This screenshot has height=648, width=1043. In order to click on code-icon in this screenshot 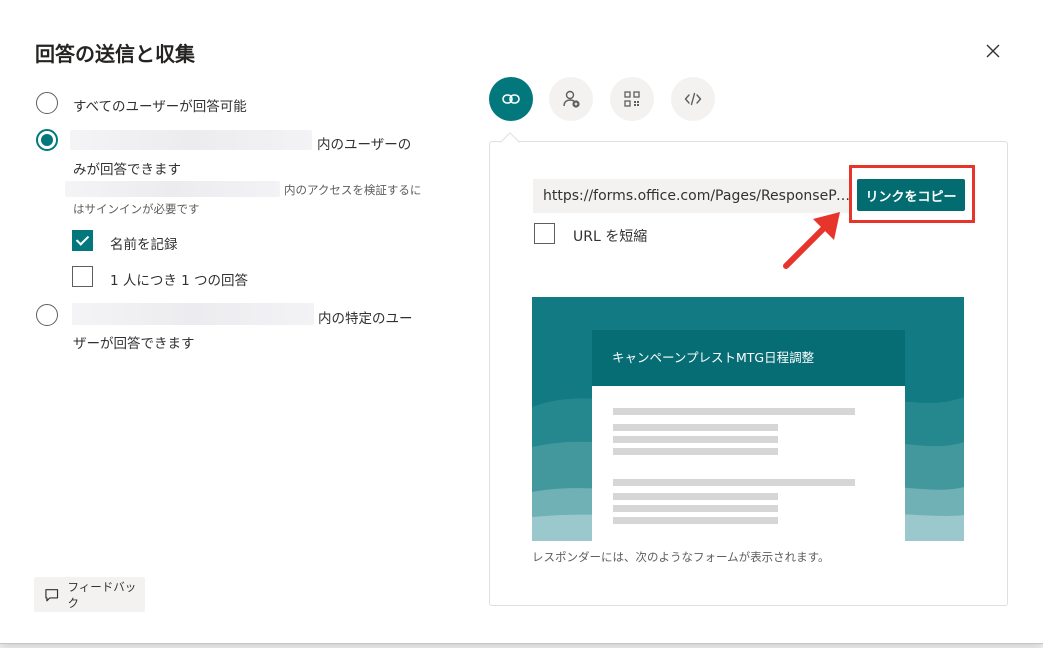, I will do `click(693, 99)`.